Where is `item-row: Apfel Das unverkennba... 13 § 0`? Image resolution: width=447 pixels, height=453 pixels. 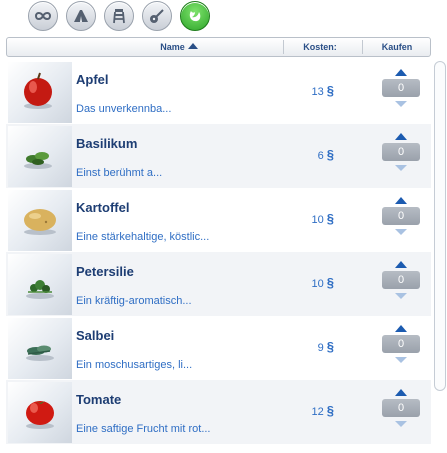 item-row: Apfel Das unverkennba... 13 § 0 is located at coordinates (218, 92).